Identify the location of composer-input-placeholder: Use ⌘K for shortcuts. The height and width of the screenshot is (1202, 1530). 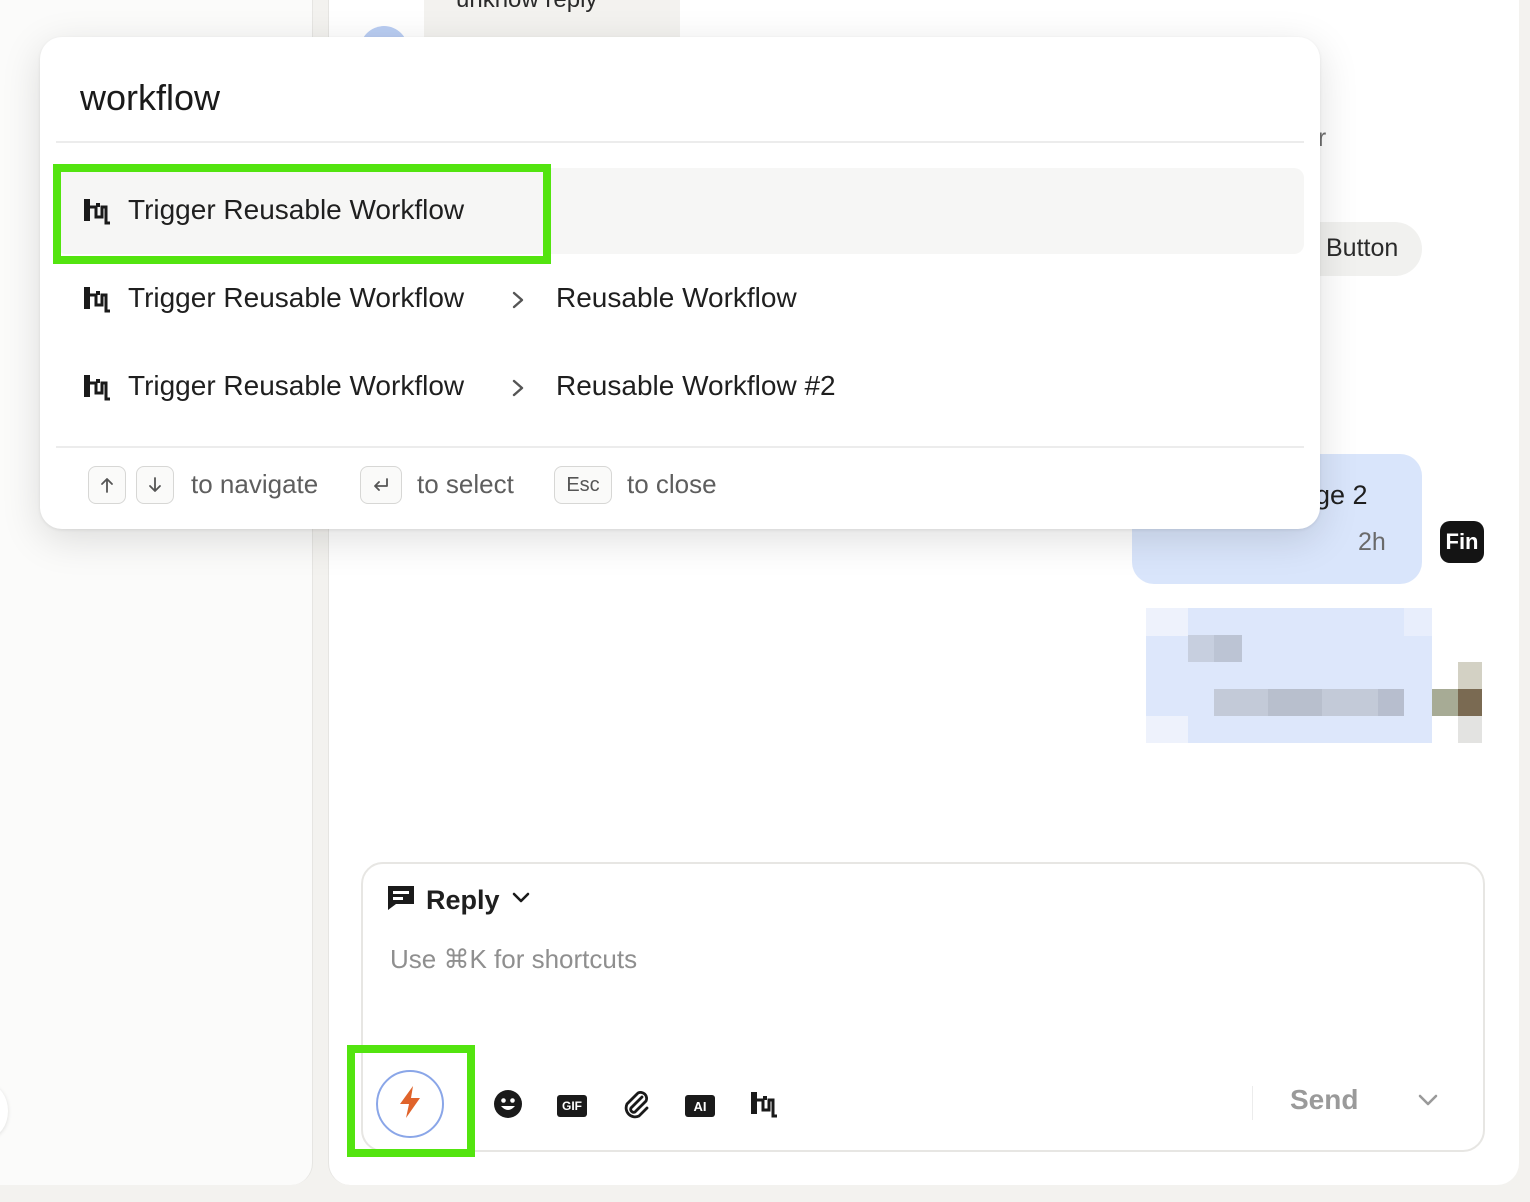
(513, 959).